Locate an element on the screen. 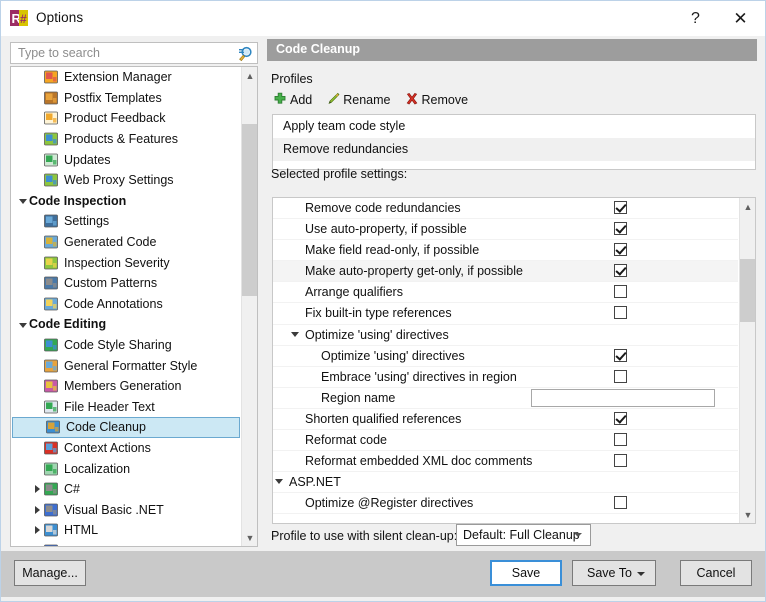 Image resolution: width=766 pixels, height=602 pixels. silent-cleanup-value: Default: Full Cleanup is located at coordinates (521, 535).